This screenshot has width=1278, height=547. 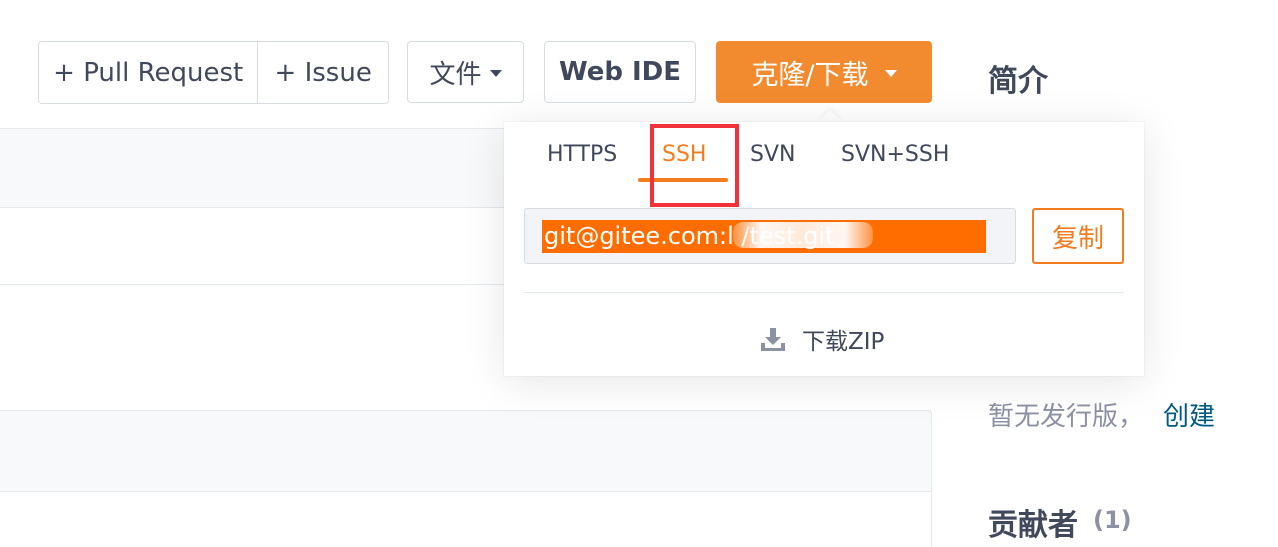 I want to click on web-ide-button: Web IDE, so click(x=620, y=72).